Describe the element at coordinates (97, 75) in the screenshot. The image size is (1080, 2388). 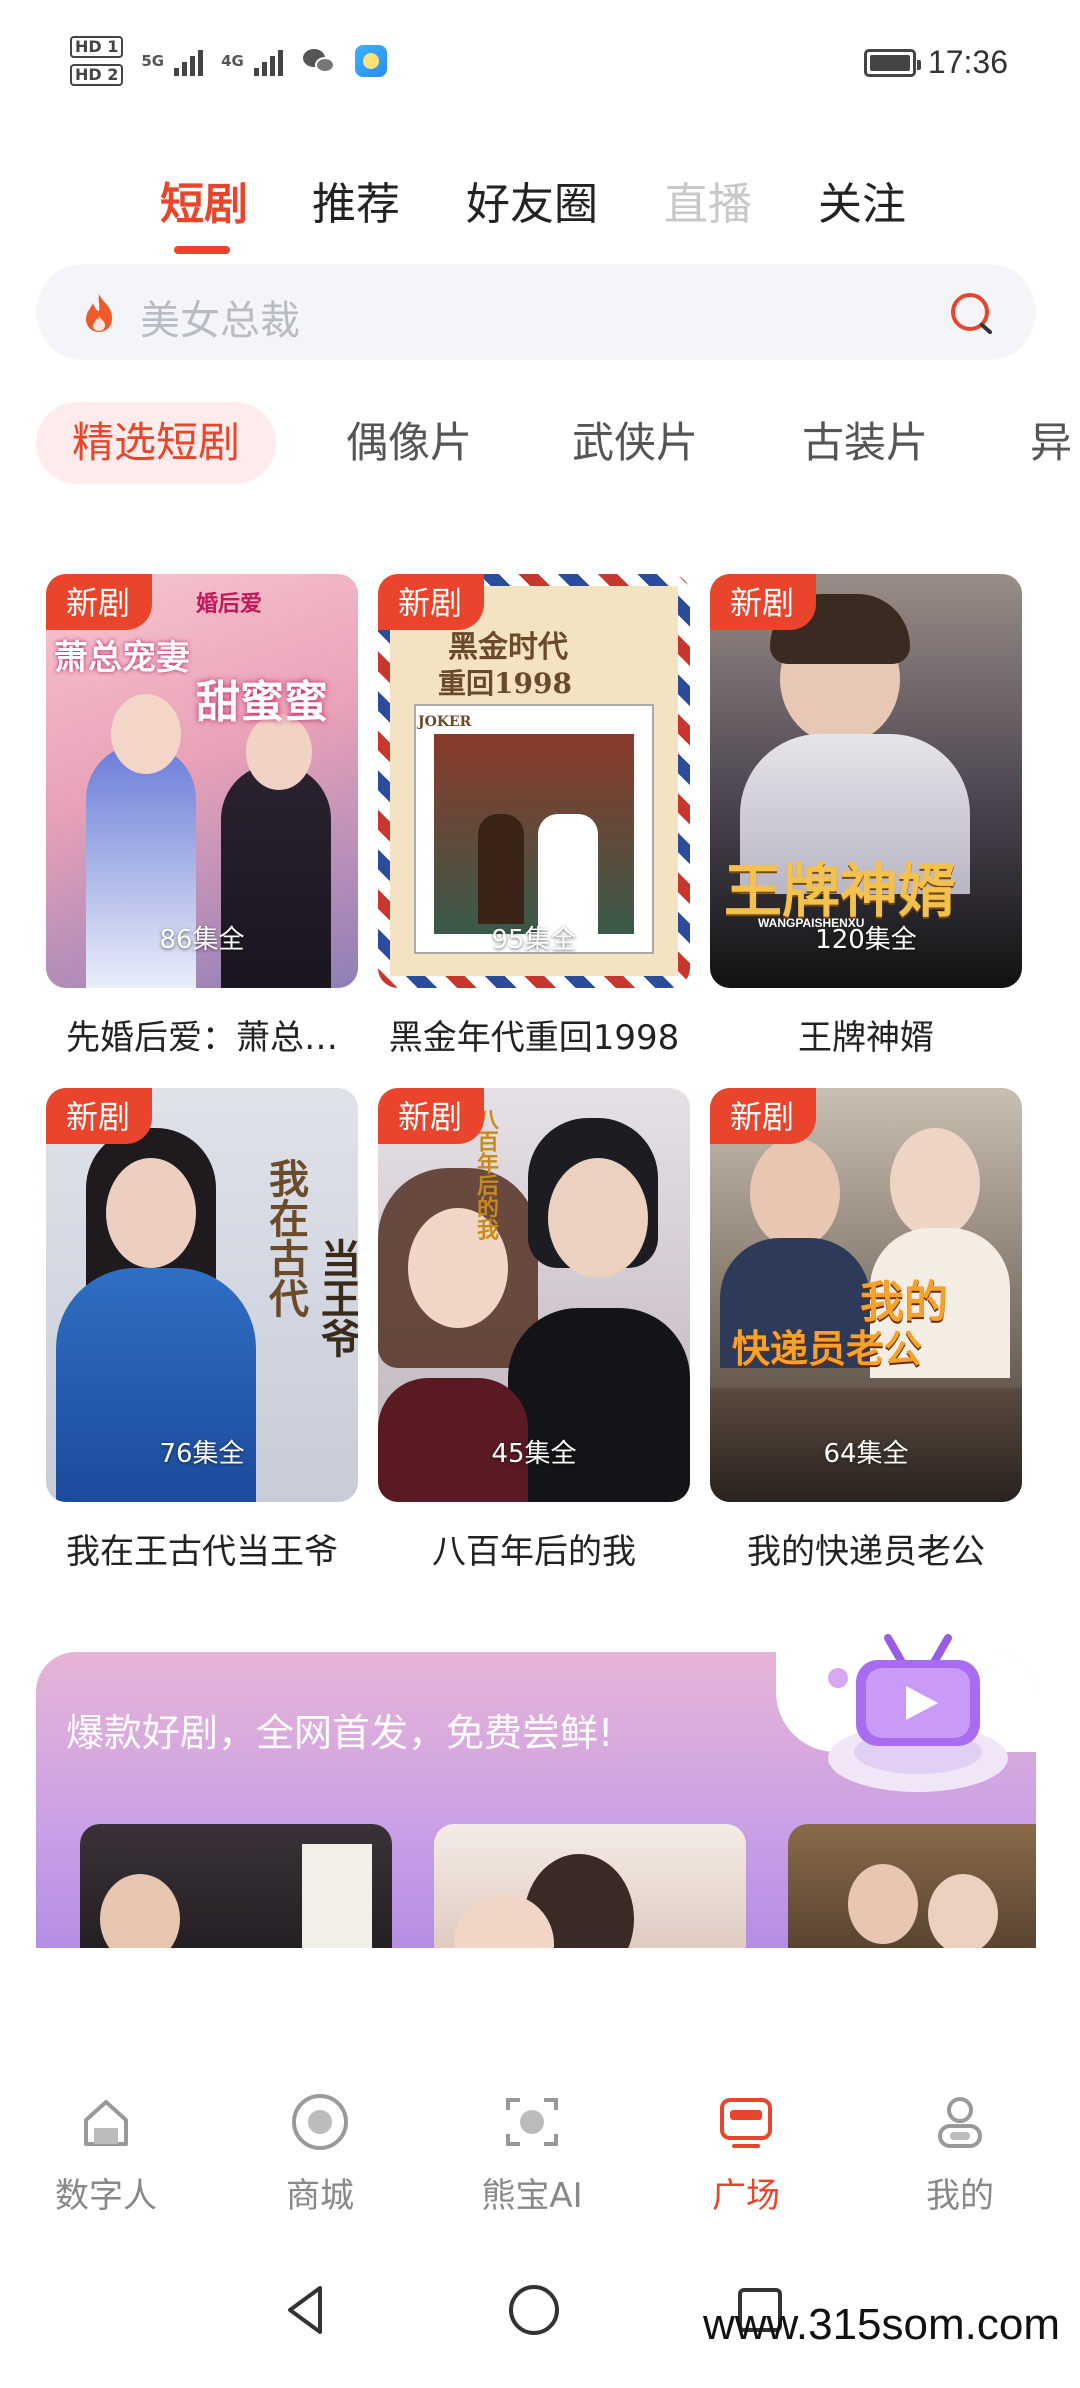
I see `hd2-indicator: HD 2` at that location.